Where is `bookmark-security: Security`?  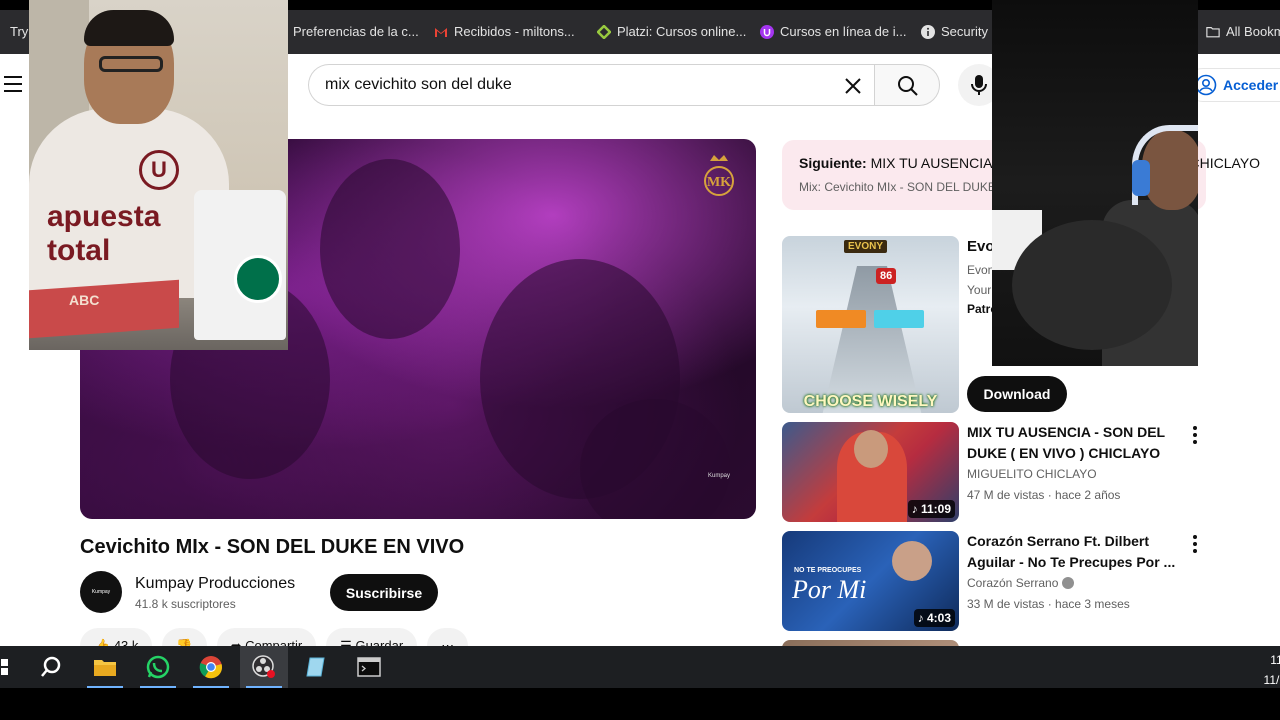
bookmark-security: Security is located at coordinates (954, 31).